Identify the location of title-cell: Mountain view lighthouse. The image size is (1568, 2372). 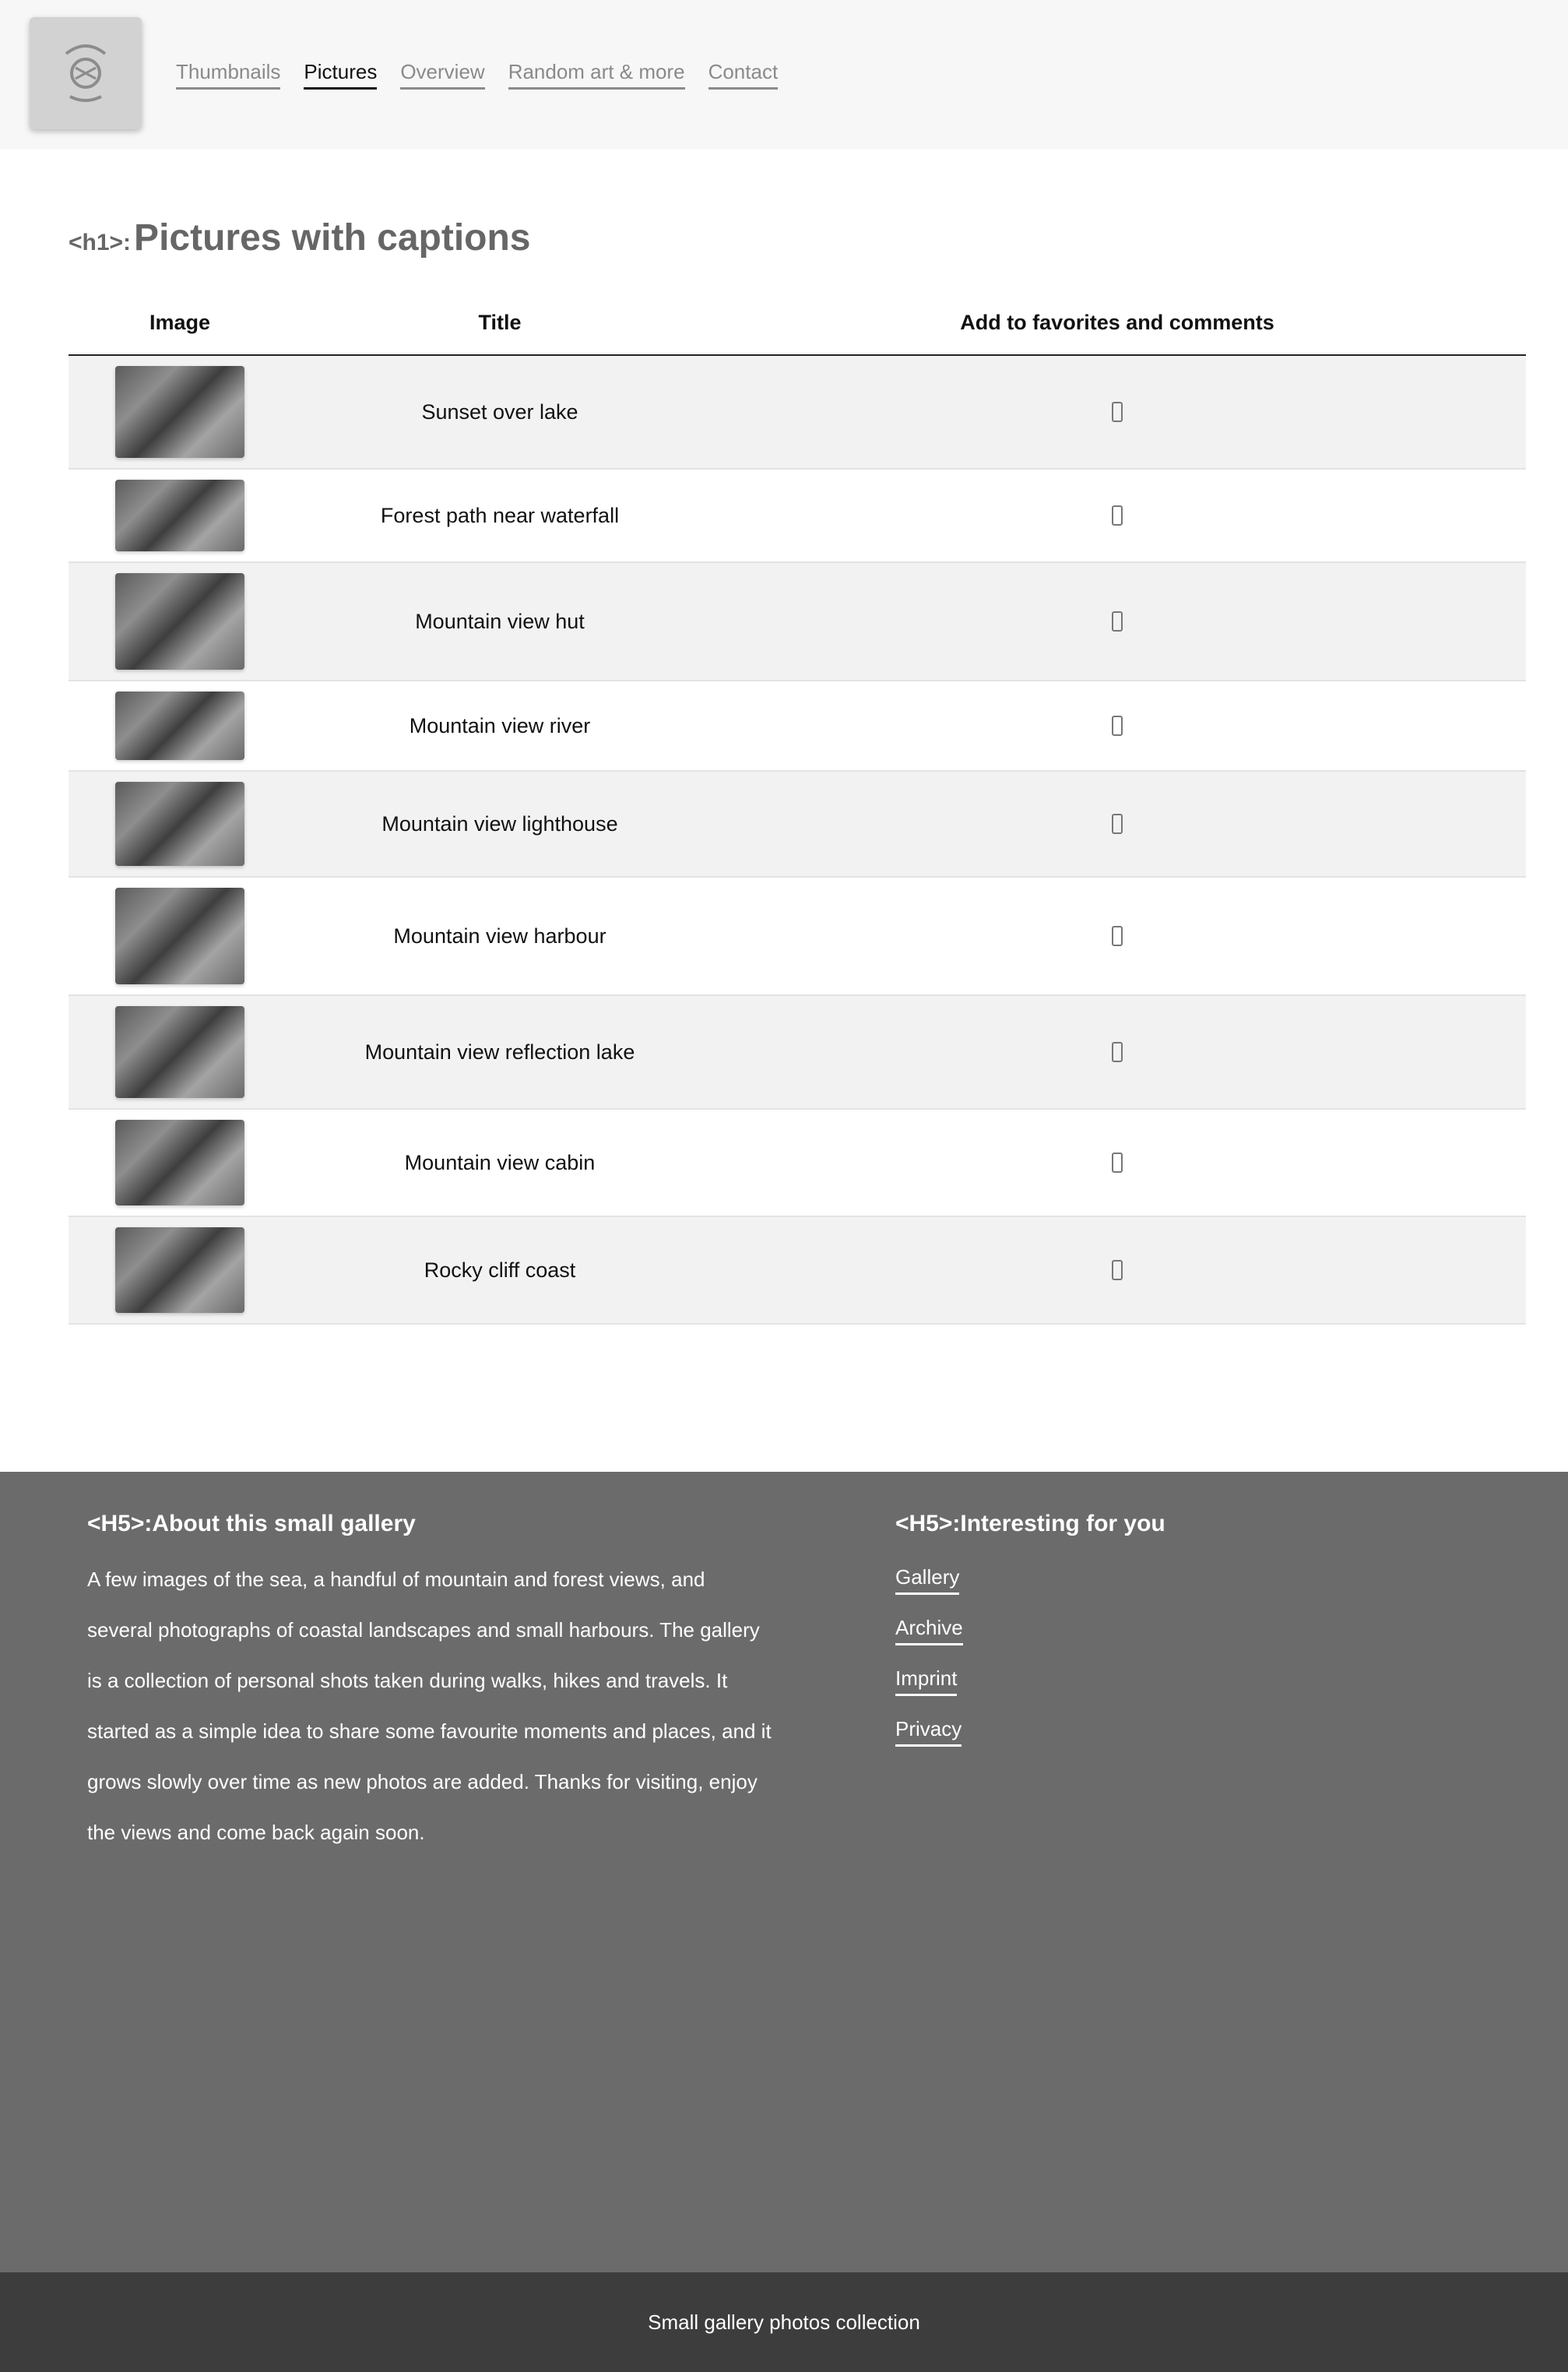
(499, 824).